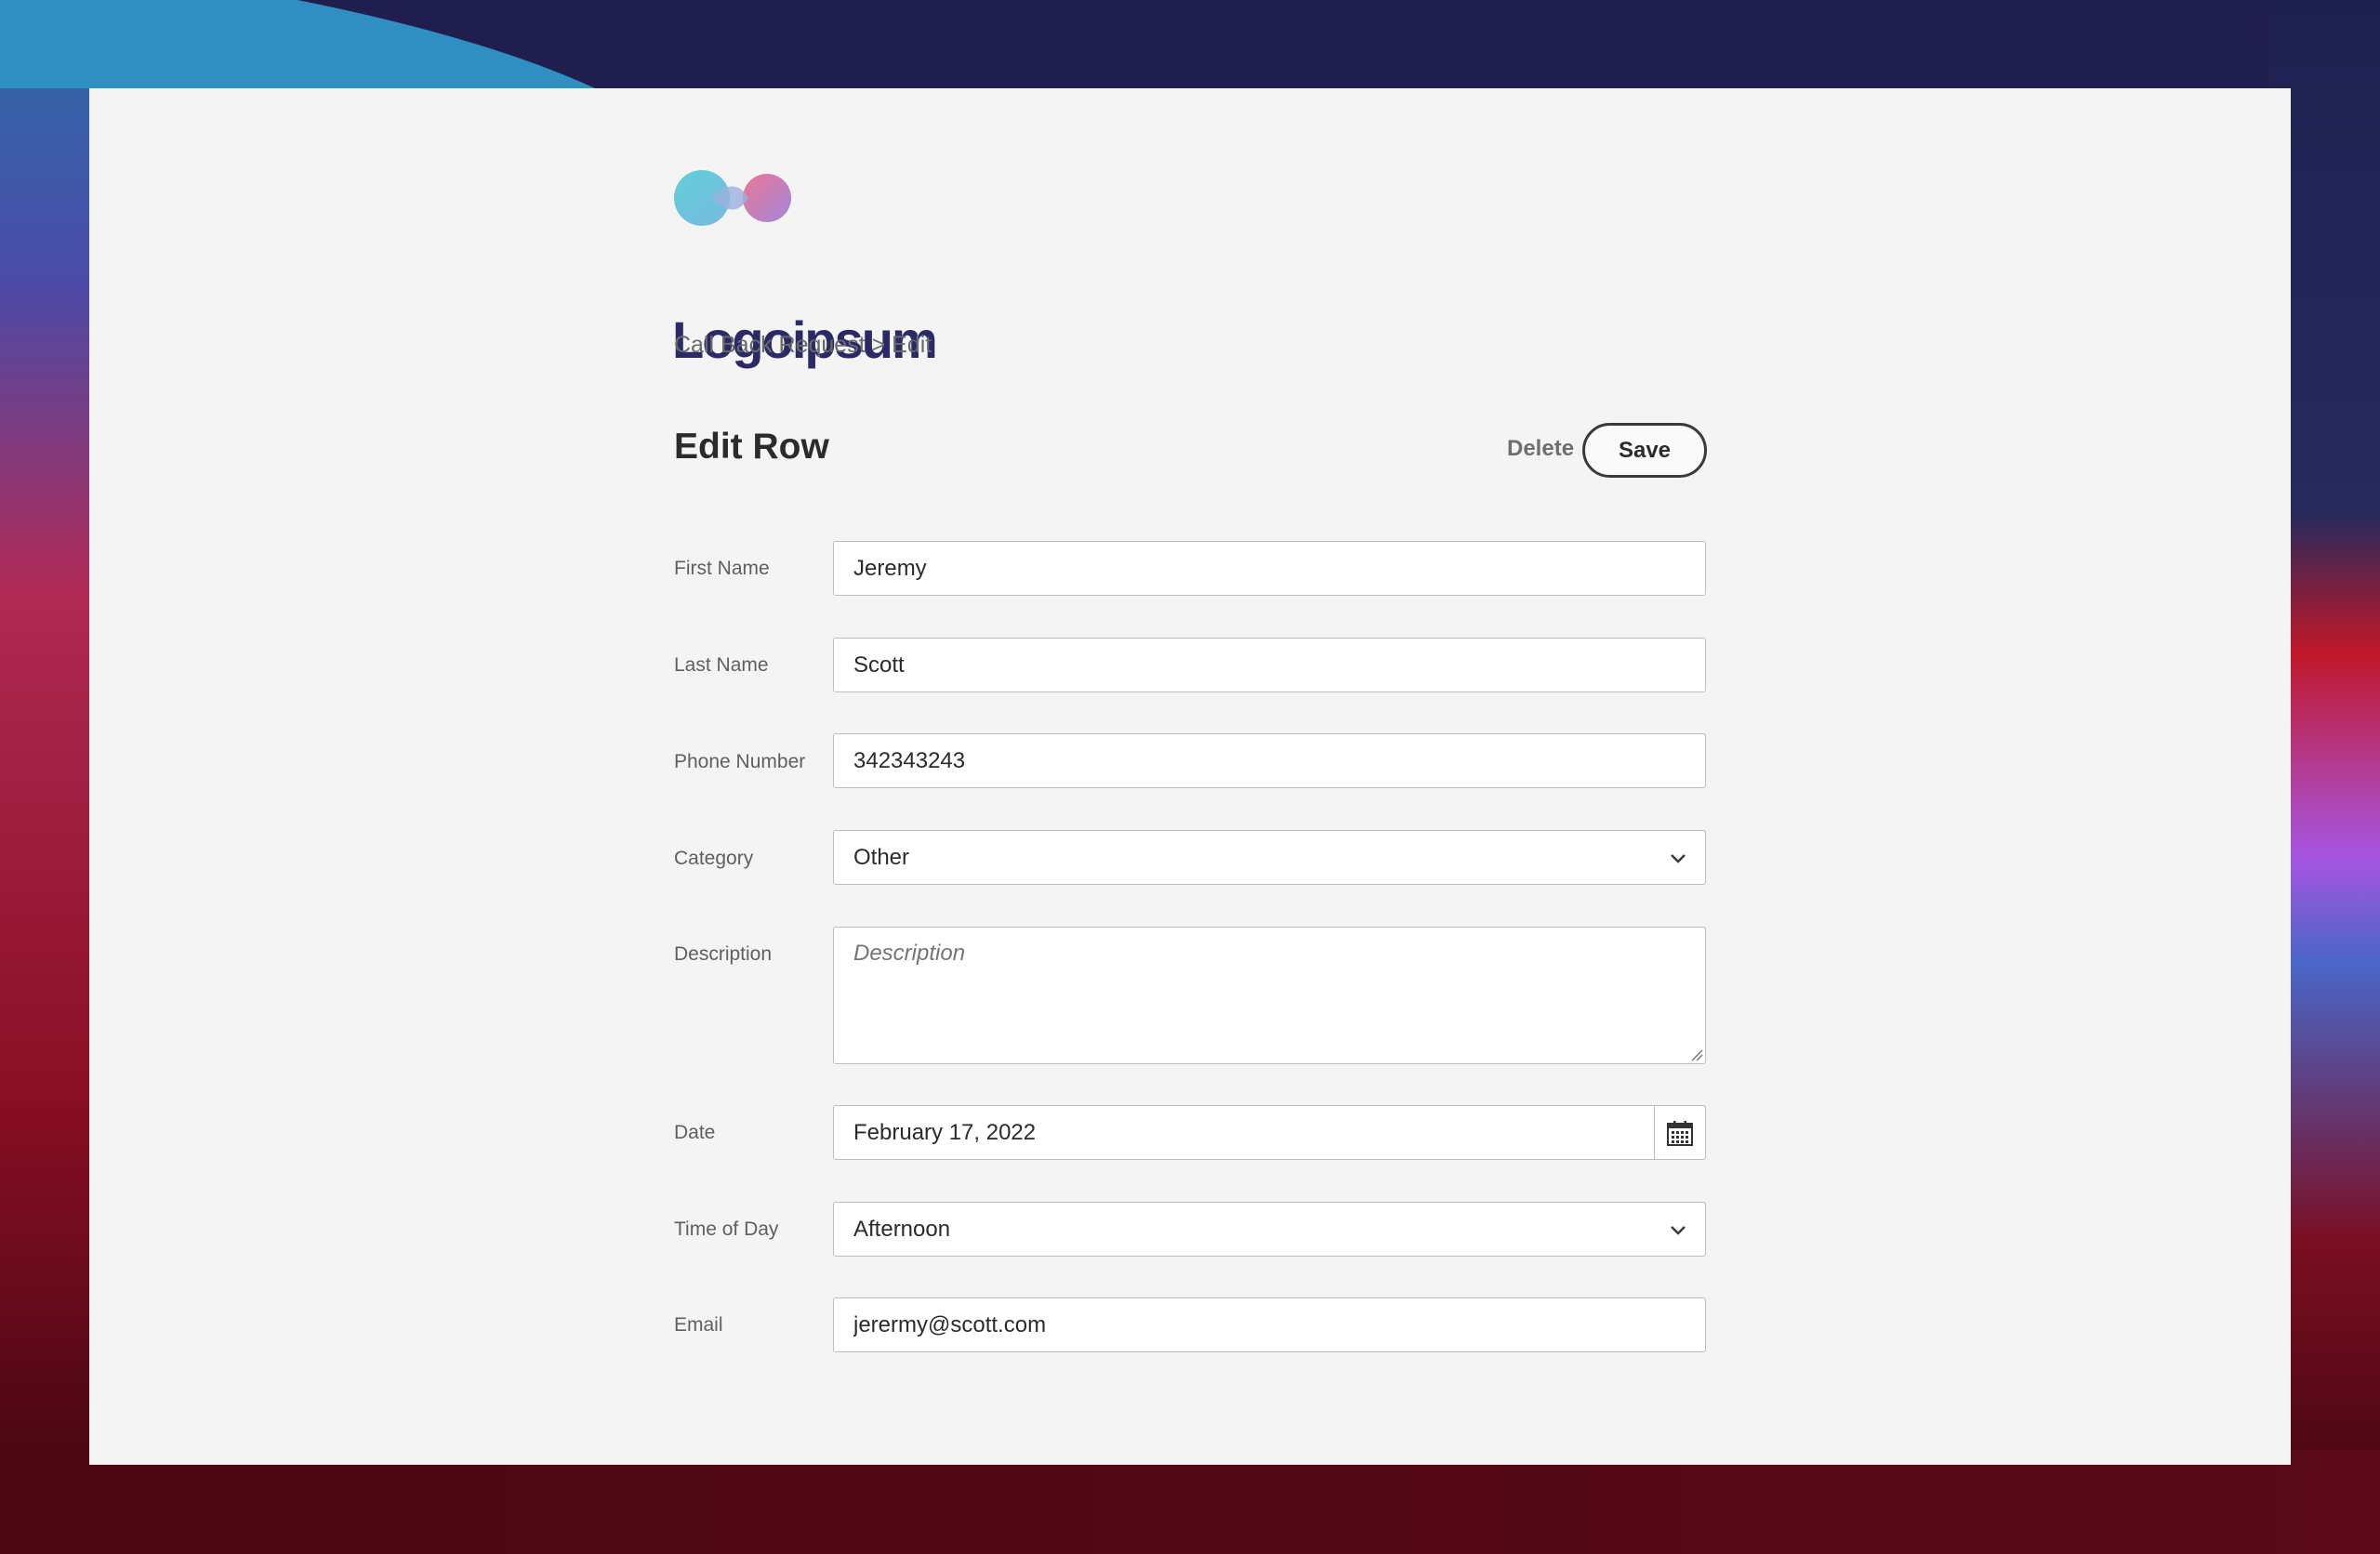  I want to click on description-field, so click(1269, 995).